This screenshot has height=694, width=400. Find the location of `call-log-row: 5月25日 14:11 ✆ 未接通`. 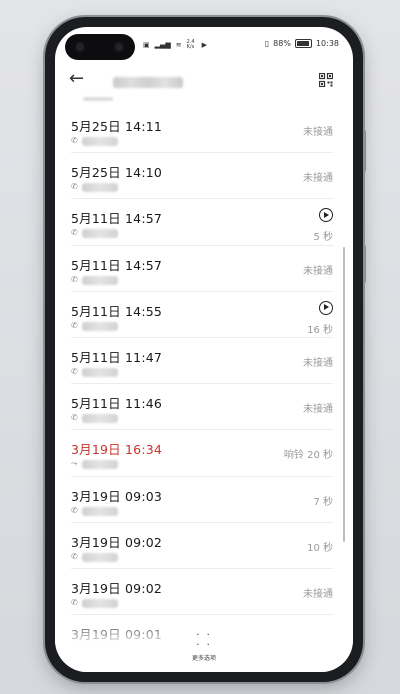

call-log-row: 5月25日 14:11 ✆ 未接通 is located at coordinates (202, 130).